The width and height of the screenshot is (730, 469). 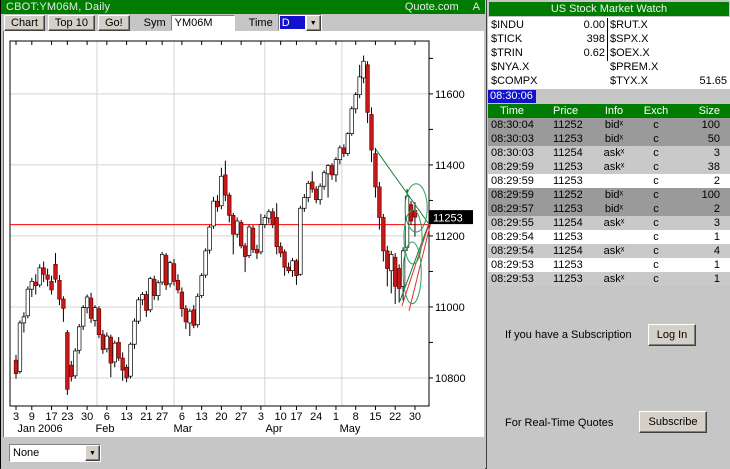 I want to click on x-axis-month-label: Apr, so click(x=273, y=429).